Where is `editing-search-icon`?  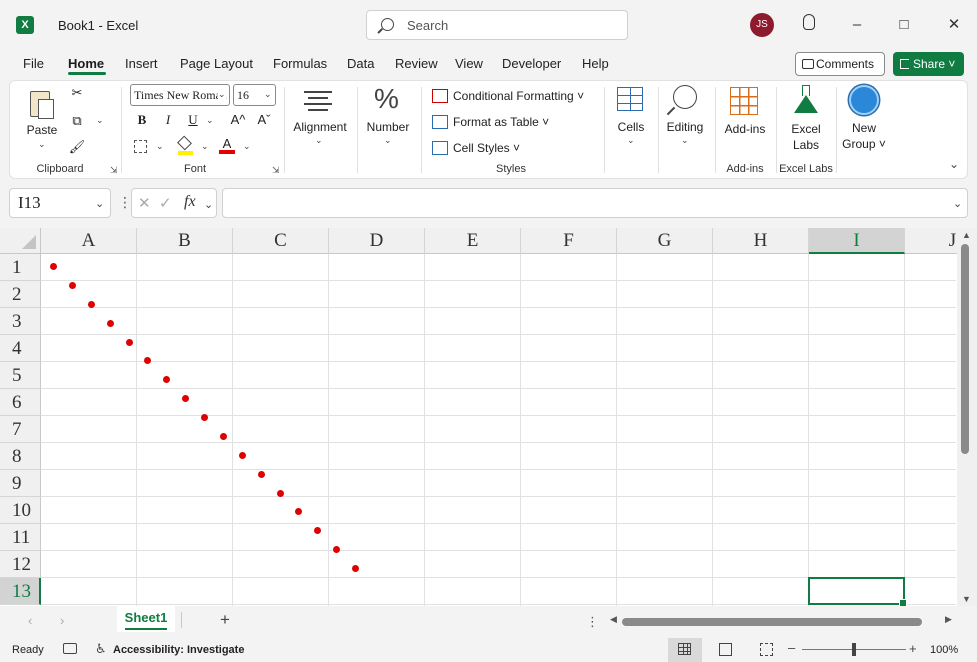
editing-search-icon is located at coordinates (685, 97).